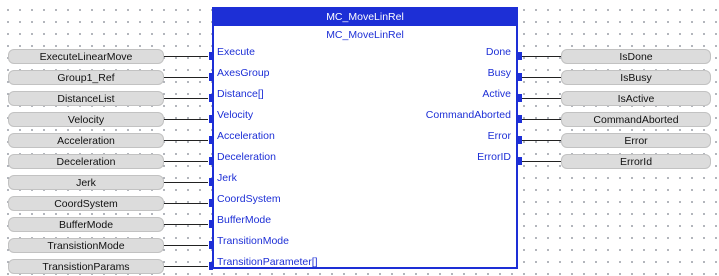 Image resolution: width=719 pixels, height=276 pixels. I want to click on input-variable-velocity: Velocity, so click(86, 119).